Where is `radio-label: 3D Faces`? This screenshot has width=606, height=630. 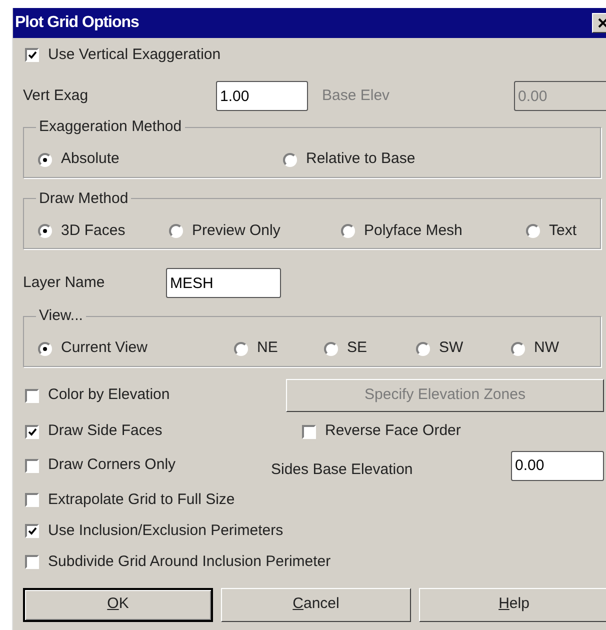 radio-label: 3D Faces is located at coordinates (93, 230).